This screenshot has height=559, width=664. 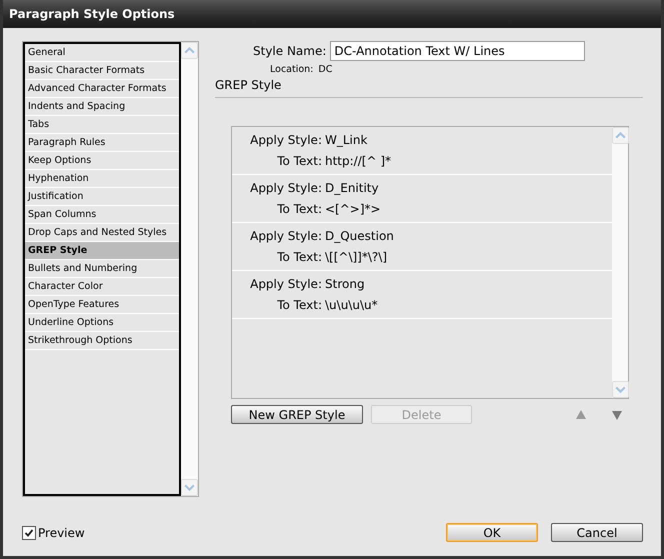 What do you see at coordinates (353, 209) in the screenshot?
I see `expression-value: <[^>]*>` at bounding box center [353, 209].